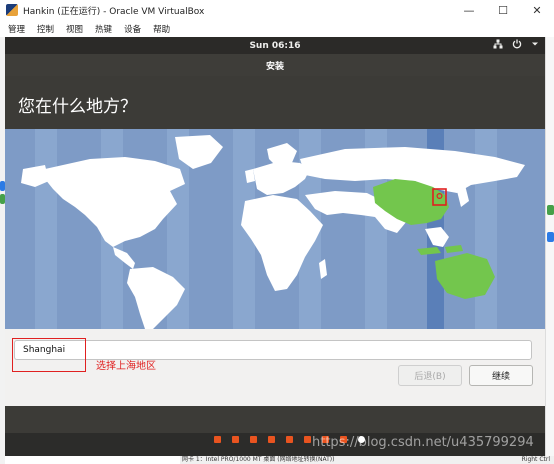 This screenshot has height=464, width=554. I want to click on menu-view: 视图, so click(74, 29).